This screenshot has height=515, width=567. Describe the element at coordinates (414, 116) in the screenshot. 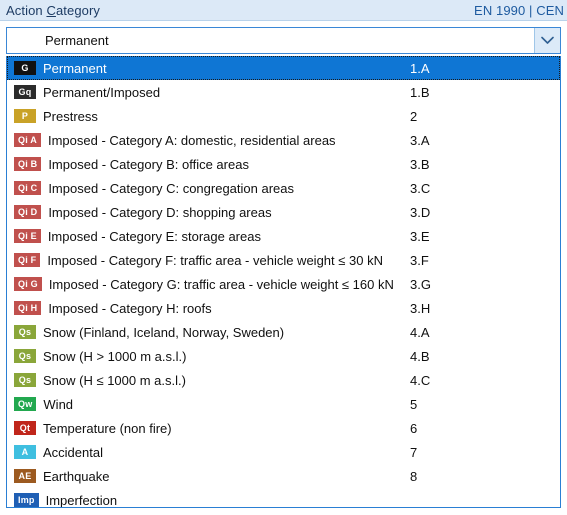

I see `action-category-code: 2` at that location.